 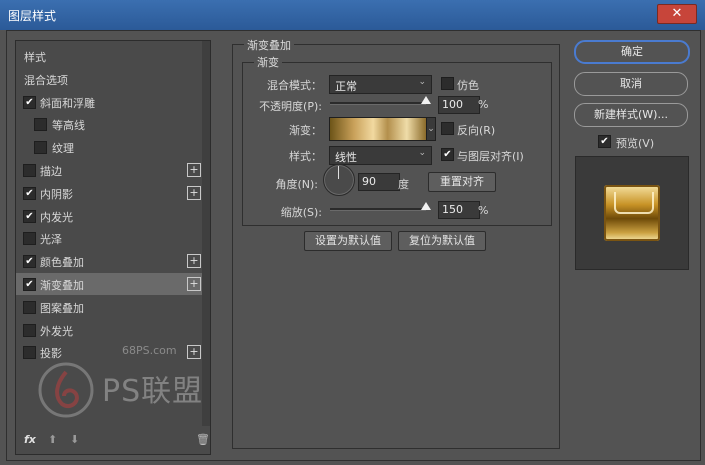 I want to click on style-select: 线性 ⌄, so click(x=380, y=155).